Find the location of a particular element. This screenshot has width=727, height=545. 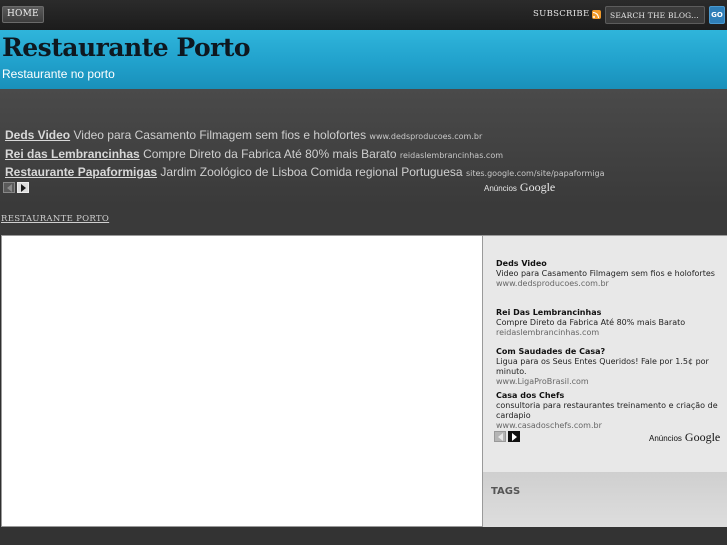

ad-url: reidaslembrancinhas.com is located at coordinates (451, 155).